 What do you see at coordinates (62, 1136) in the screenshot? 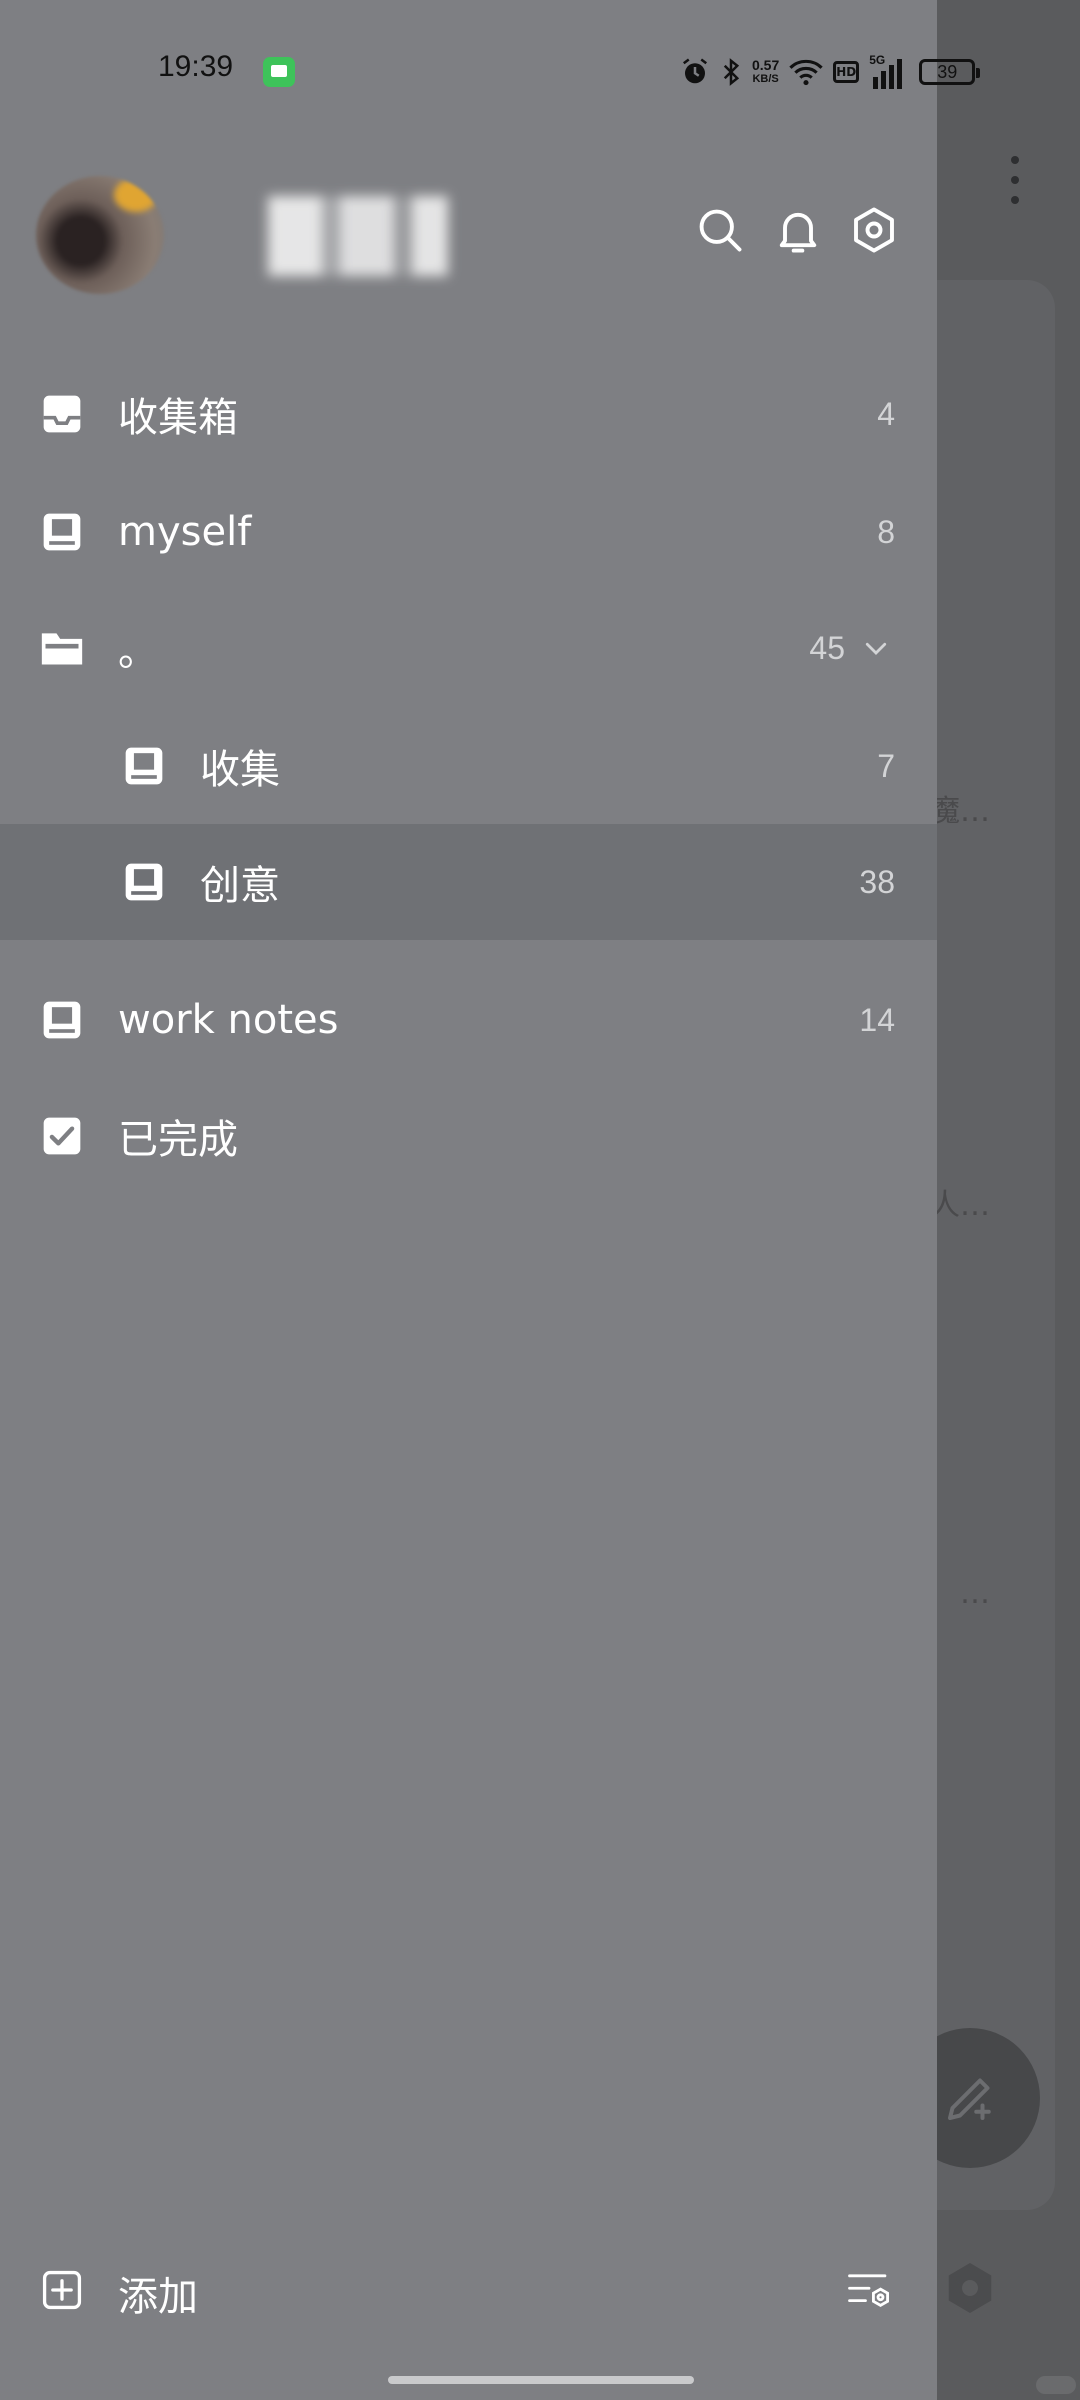
I see `checkbox-checked-icon` at bounding box center [62, 1136].